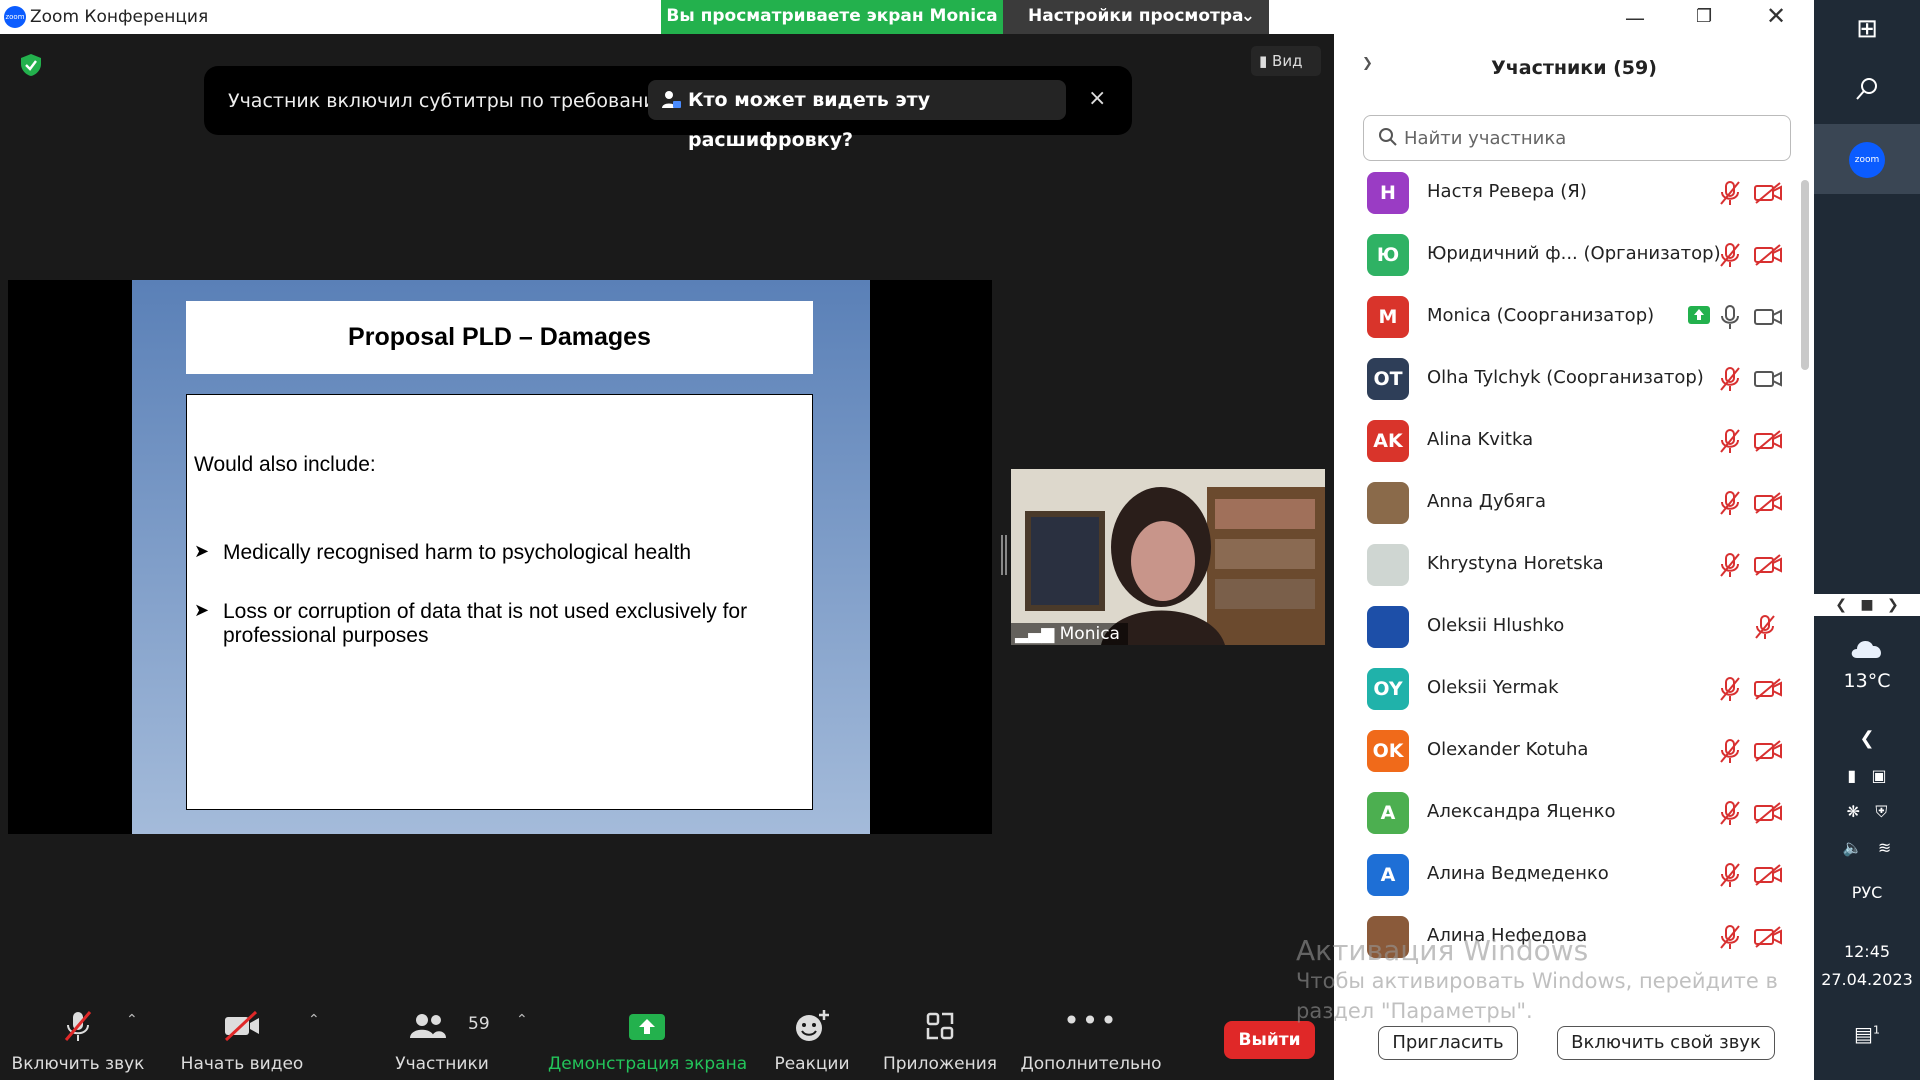  Describe the element at coordinates (1867, 681) in the screenshot. I see `temperature: 13°C` at that location.